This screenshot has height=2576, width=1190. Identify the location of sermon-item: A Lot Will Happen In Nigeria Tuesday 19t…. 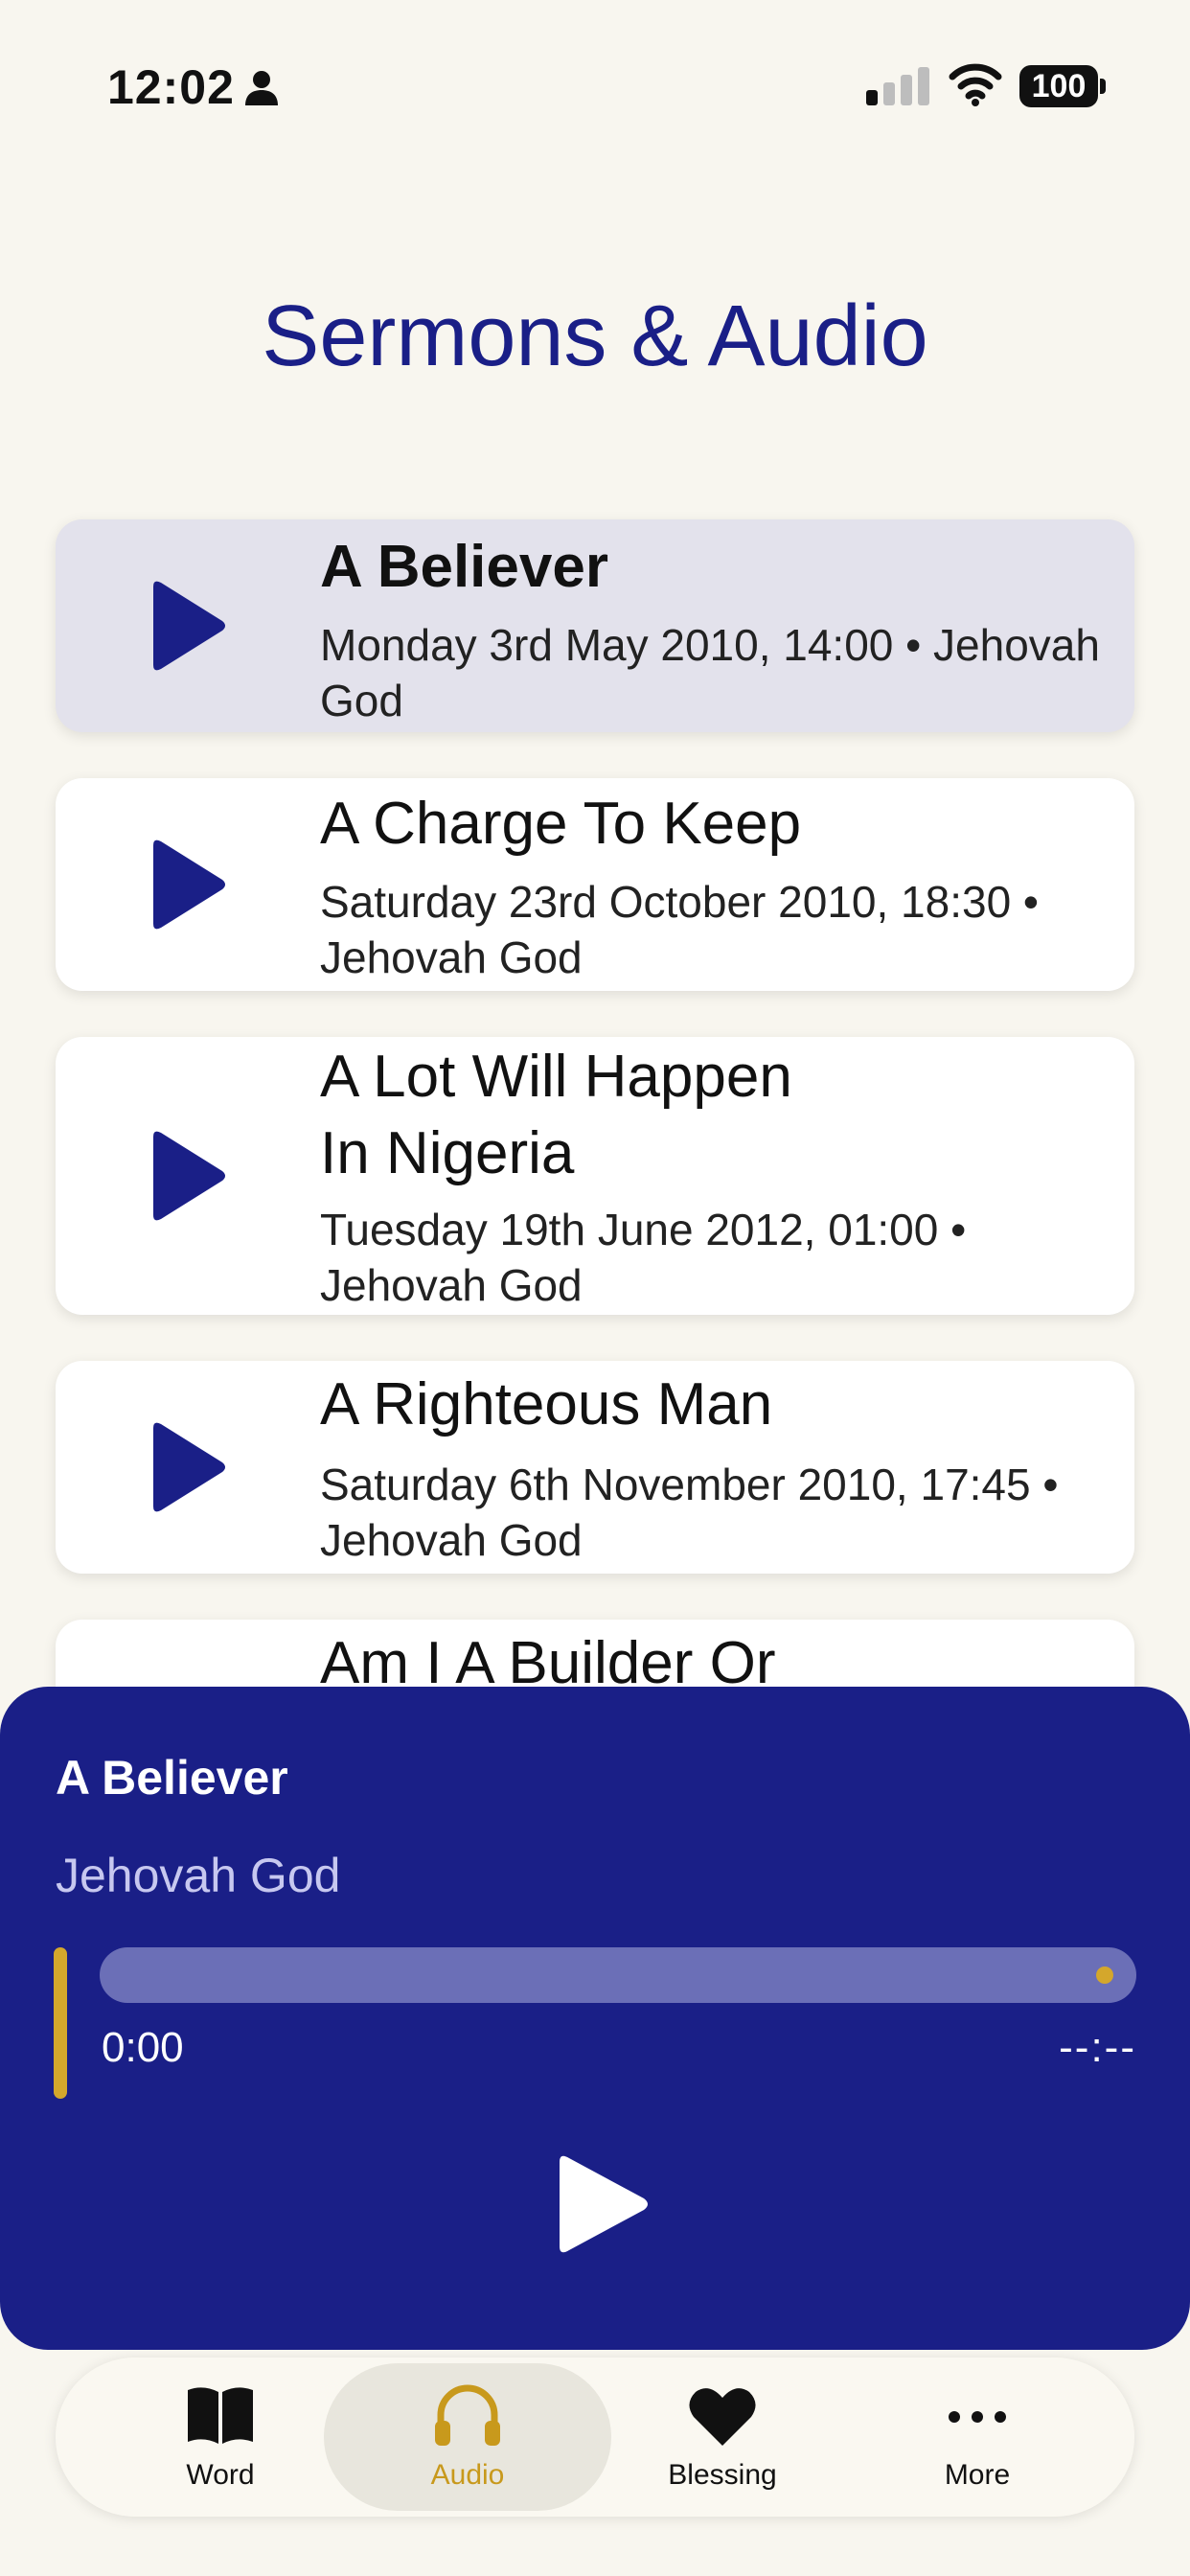
(595, 1176).